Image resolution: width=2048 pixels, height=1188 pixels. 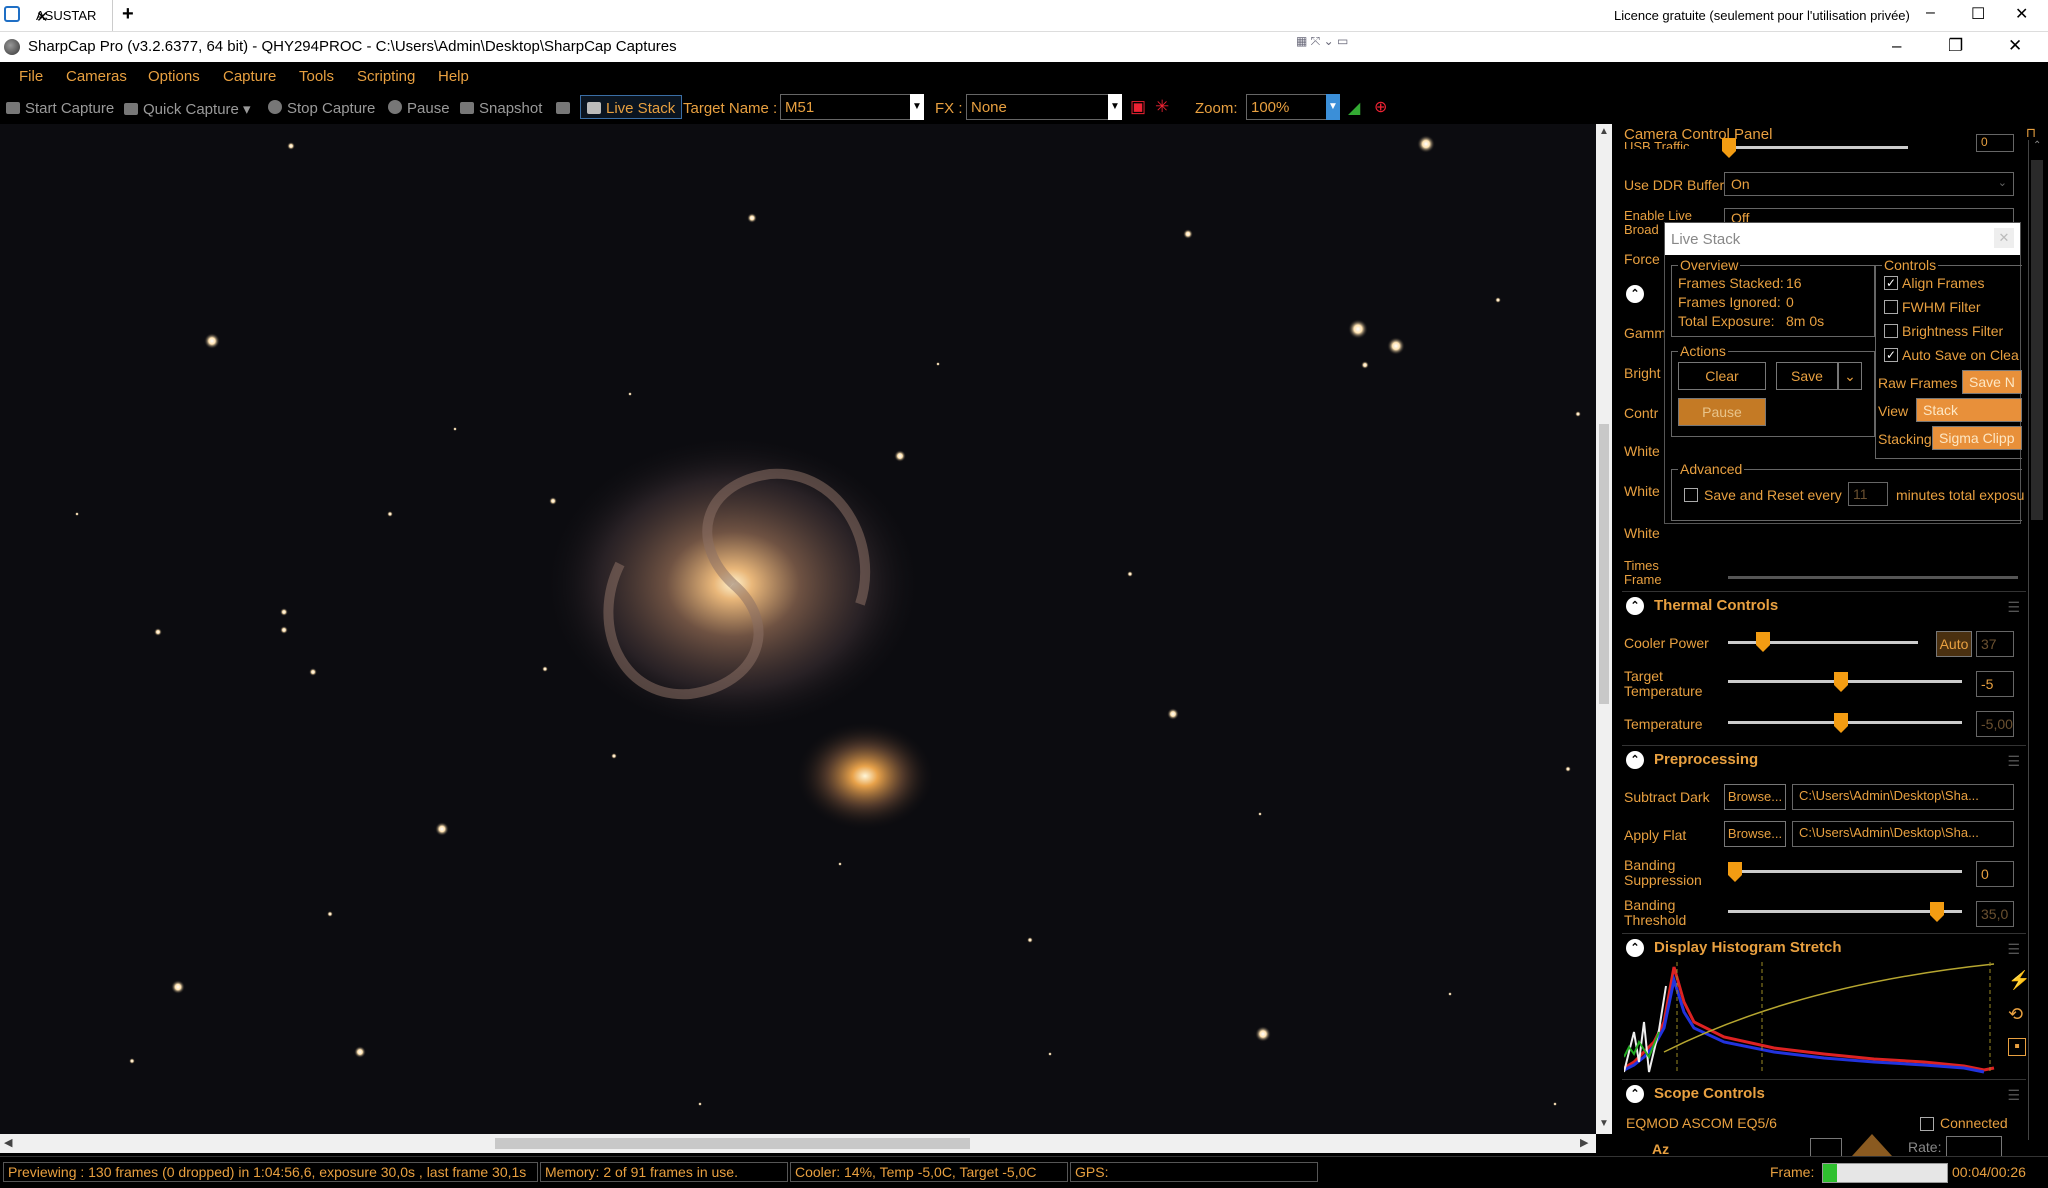 What do you see at coordinates (1869, 184) in the screenshot?
I see `ddr-buffer-select: On ⌄` at bounding box center [1869, 184].